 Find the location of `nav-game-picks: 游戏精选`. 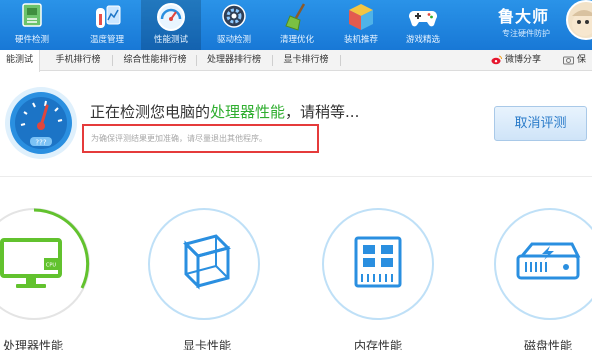

nav-game-picks: 游戏精选 is located at coordinates (423, 25).